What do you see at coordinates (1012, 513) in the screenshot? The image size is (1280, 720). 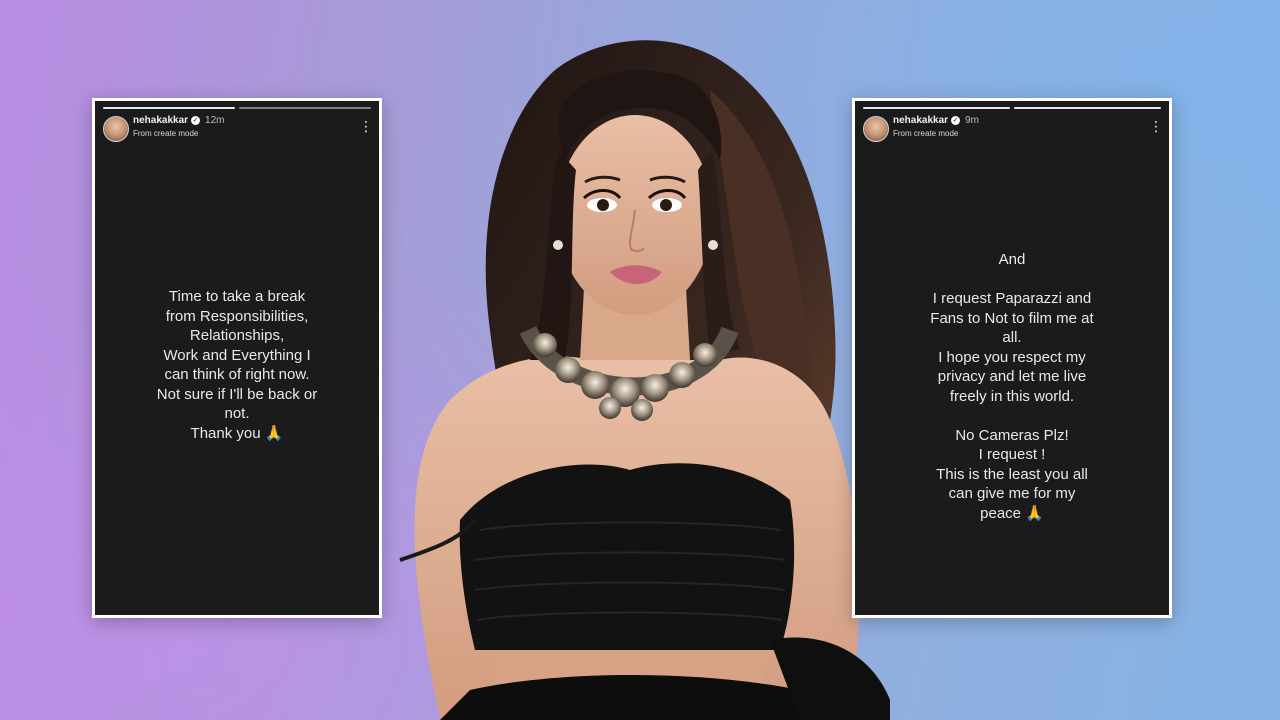 I see `story-line: peace 🙏` at bounding box center [1012, 513].